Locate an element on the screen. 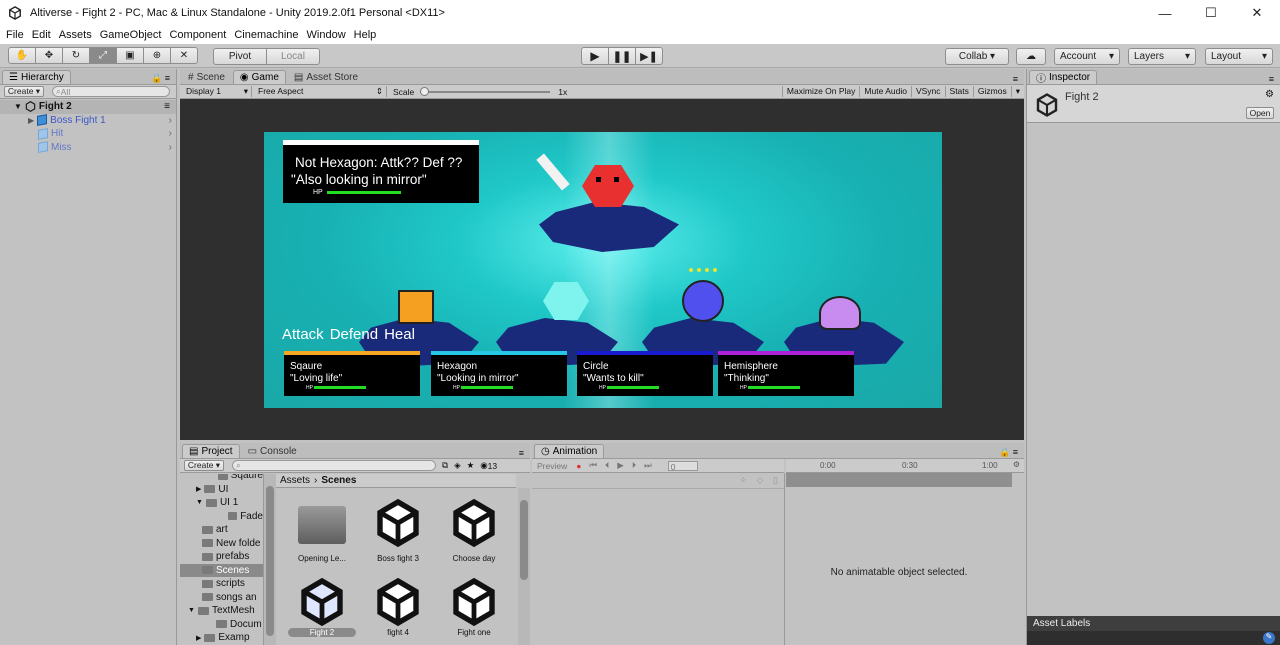 The height and width of the screenshot is (645, 1280). prev-key-icon: ⏴ is located at coordinates (607, 465).